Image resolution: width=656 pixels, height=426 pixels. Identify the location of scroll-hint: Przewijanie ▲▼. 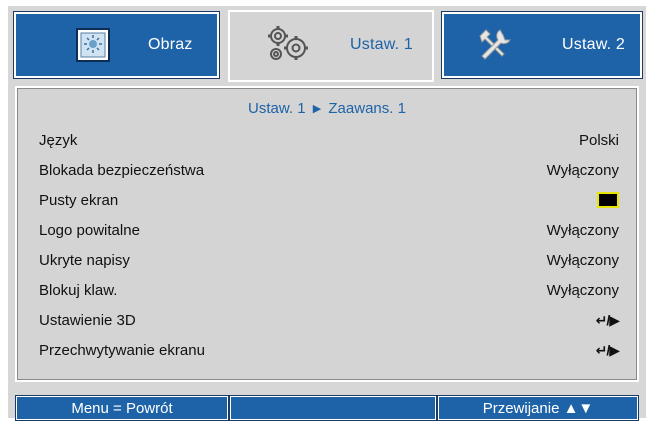
(538, 408).